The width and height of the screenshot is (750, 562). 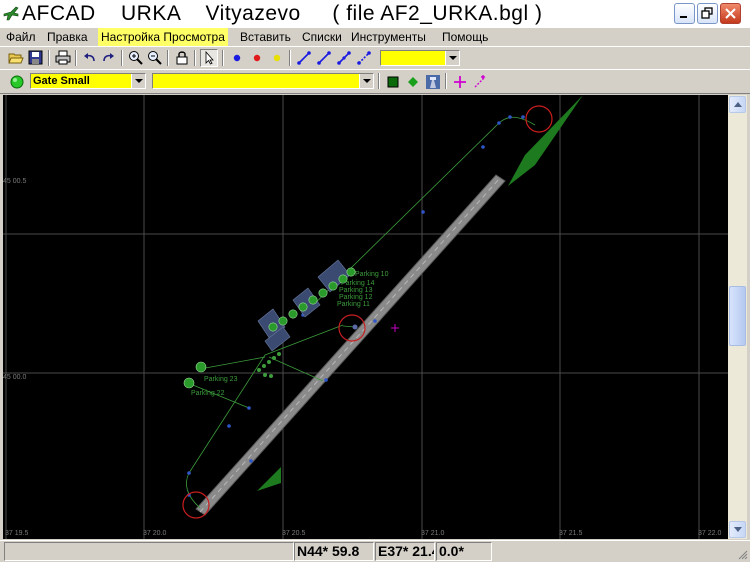 I want to click on menu-insert: Вставить, so click(x=265, y=37).